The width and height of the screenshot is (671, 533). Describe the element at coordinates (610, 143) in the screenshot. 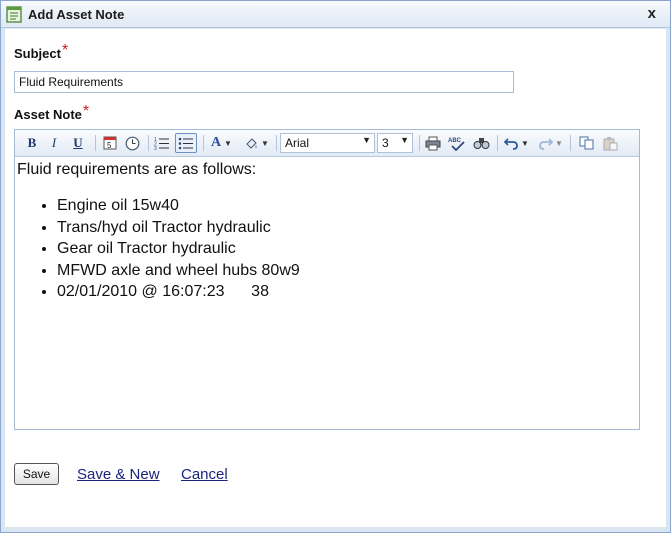

I see `paste-icon` at that location.